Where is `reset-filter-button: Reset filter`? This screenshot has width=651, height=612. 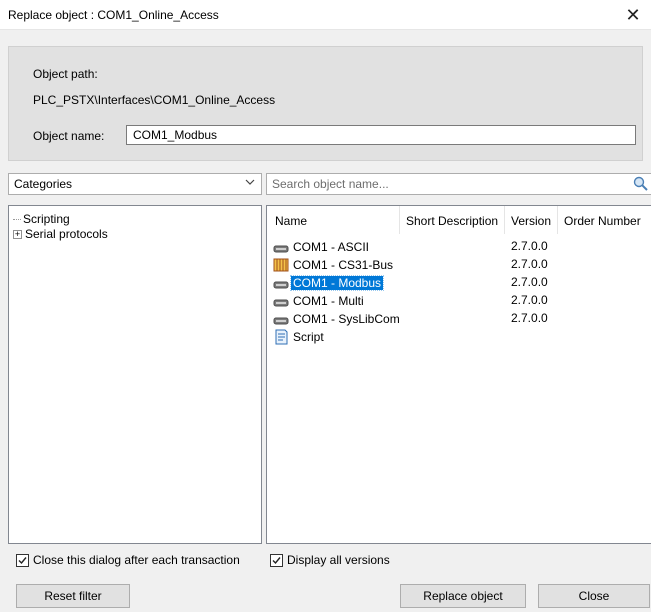
reset-filter-button: Reset filter is located at coordinates (73, 596).